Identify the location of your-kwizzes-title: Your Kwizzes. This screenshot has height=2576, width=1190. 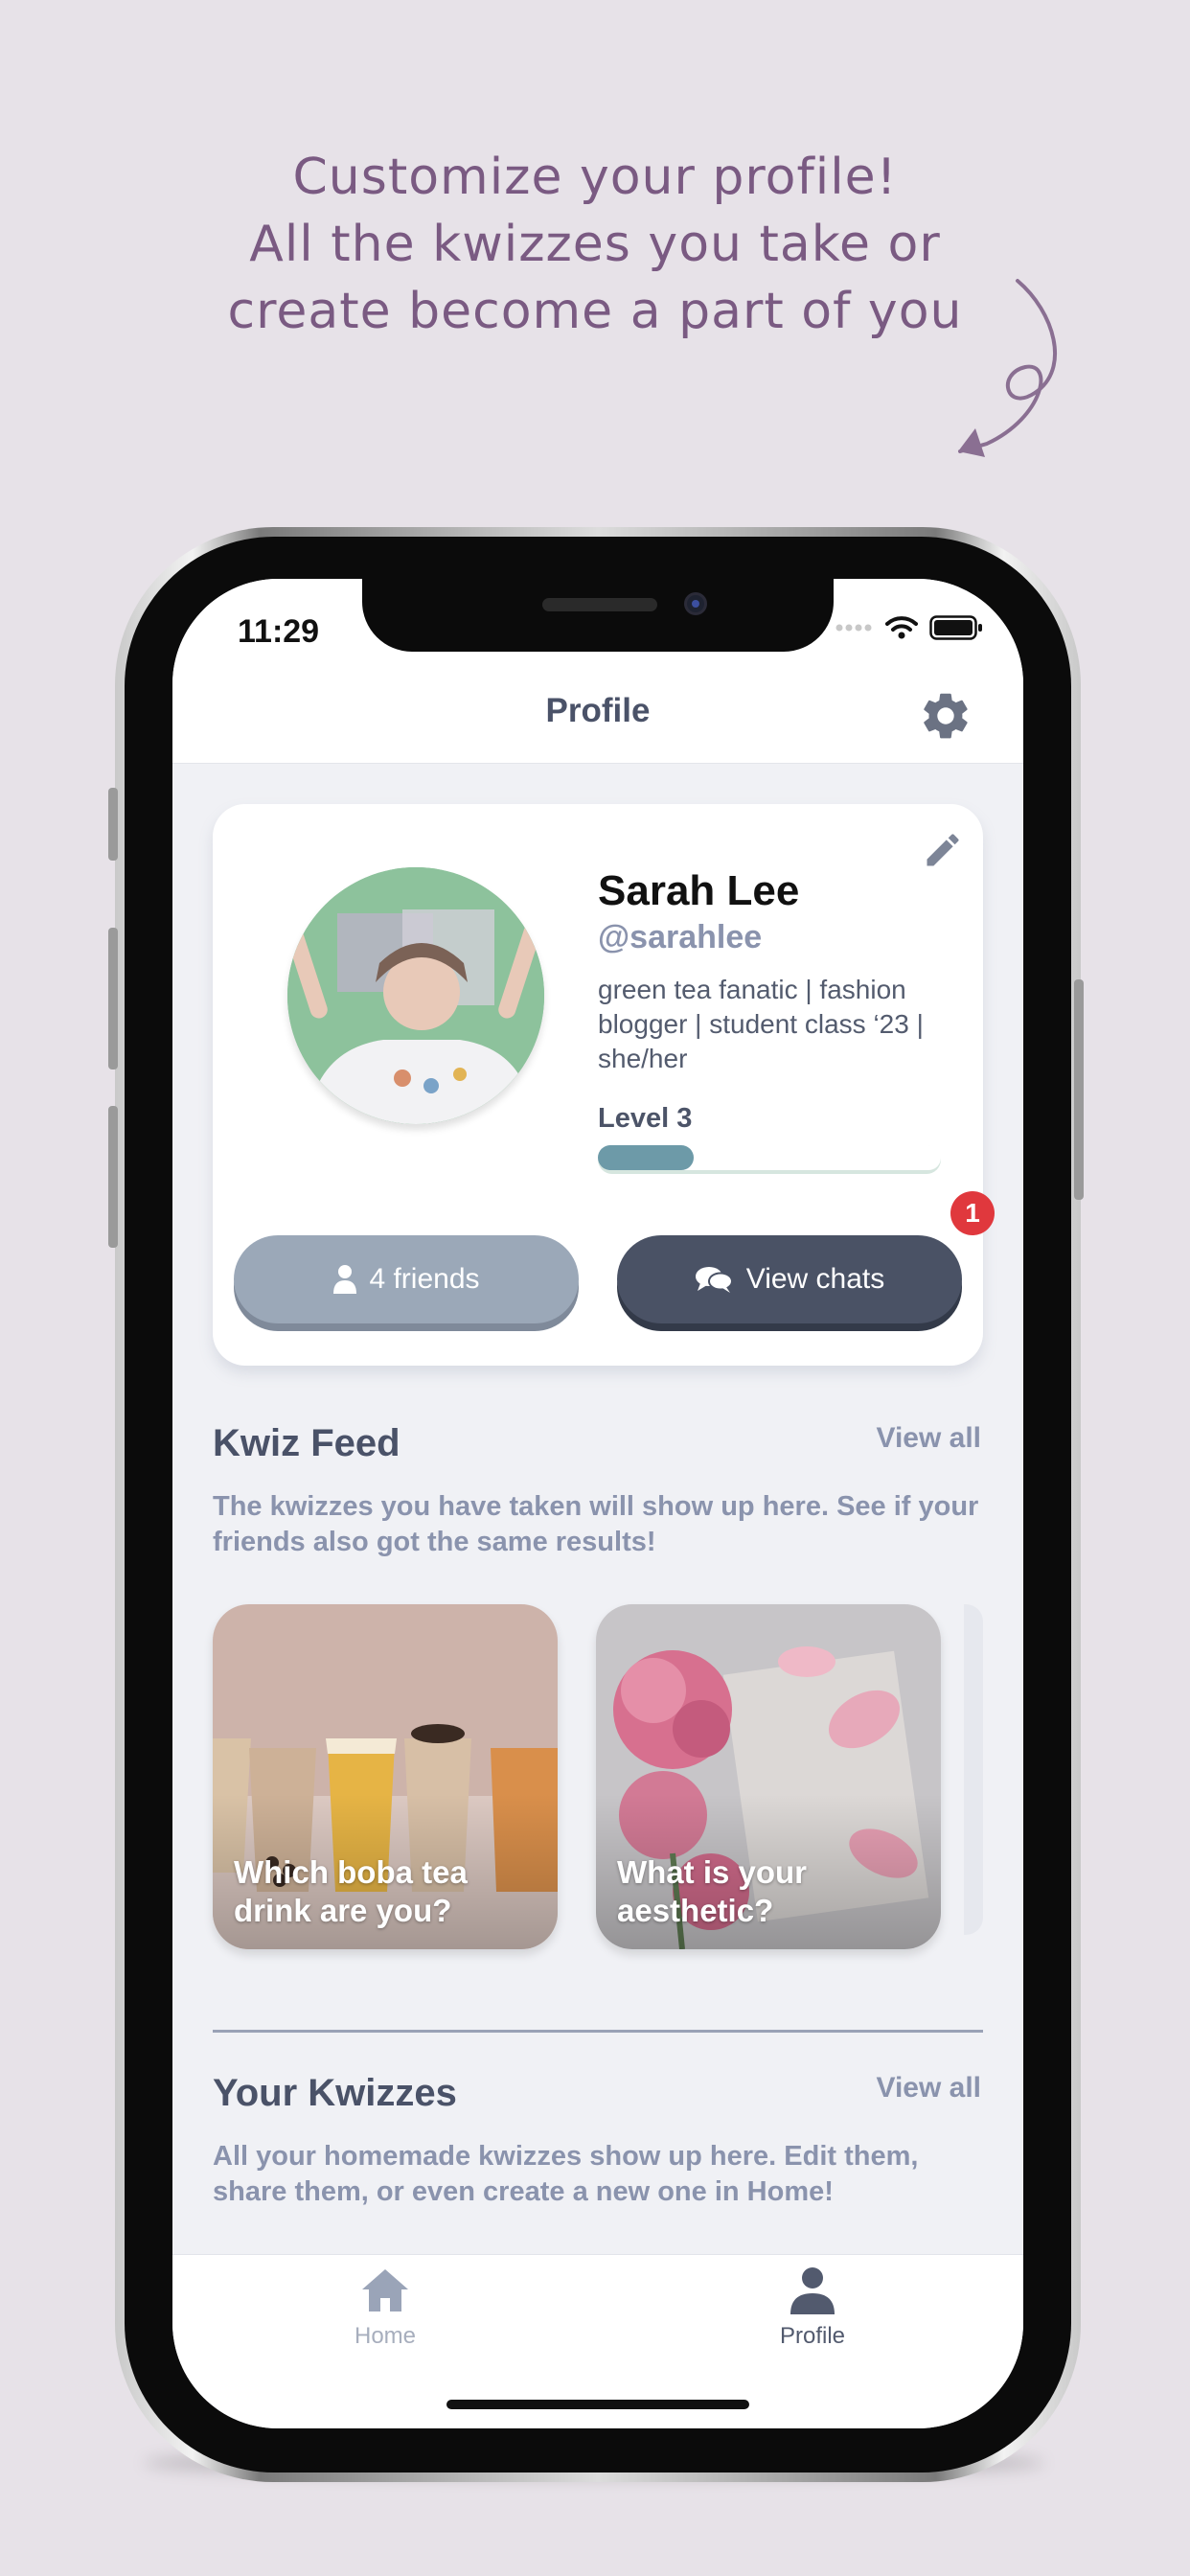
(335, 2093).